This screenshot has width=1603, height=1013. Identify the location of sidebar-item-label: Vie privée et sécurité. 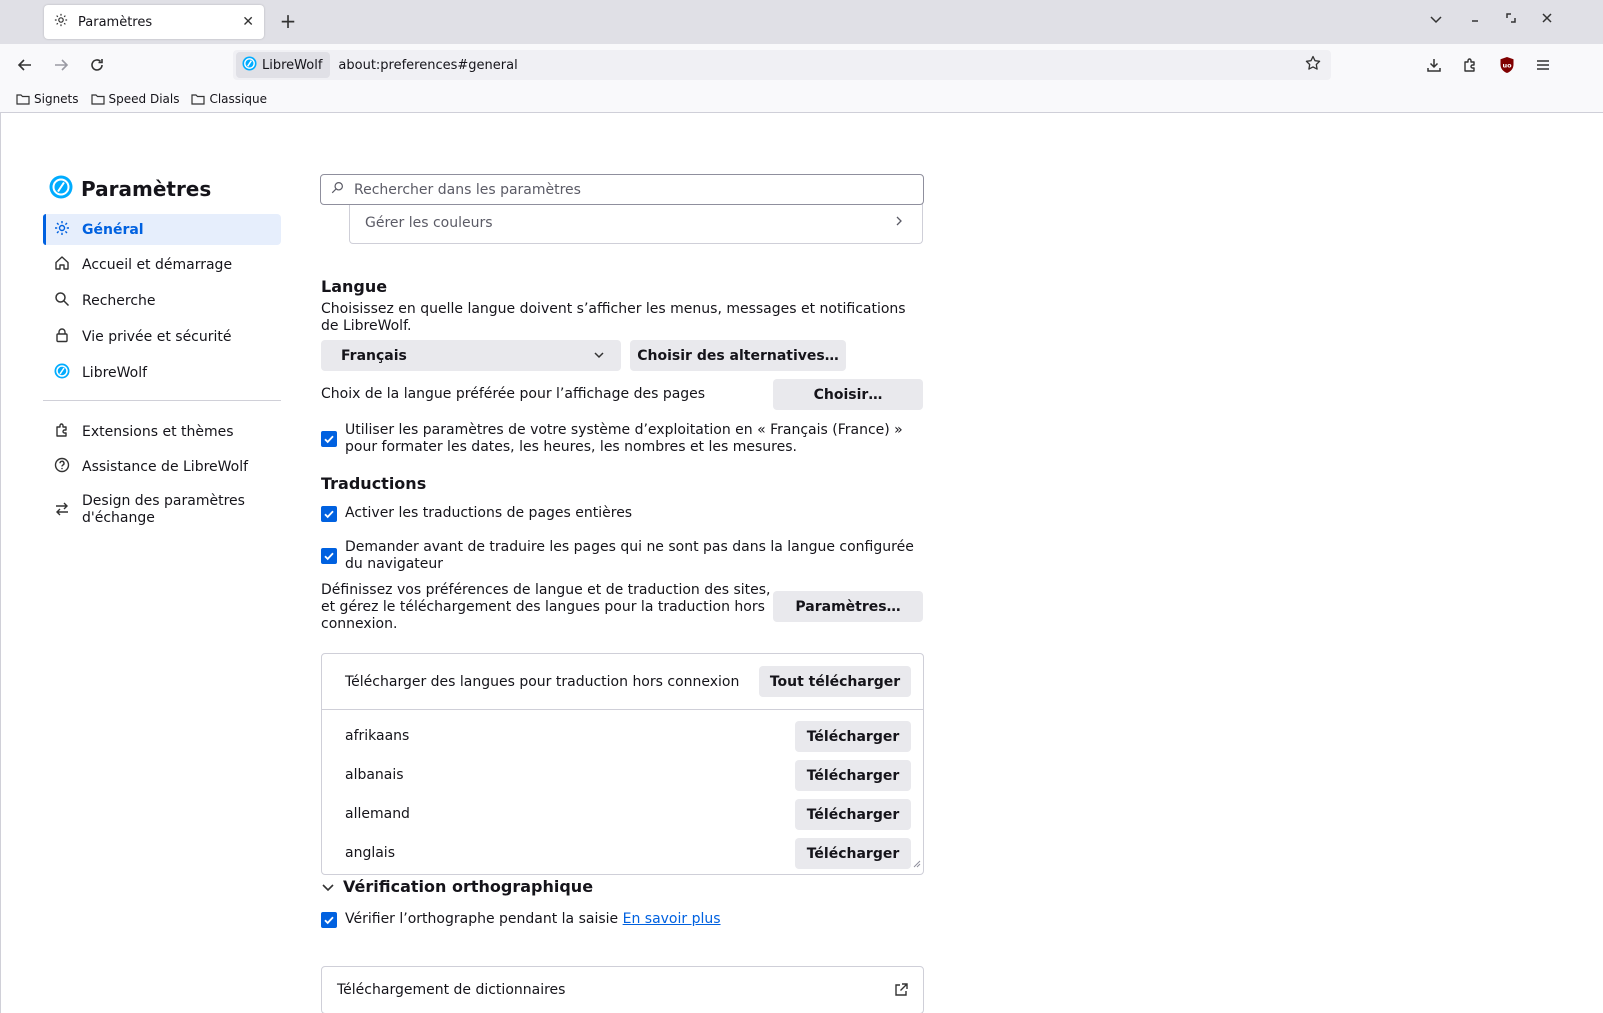
(157, 336).